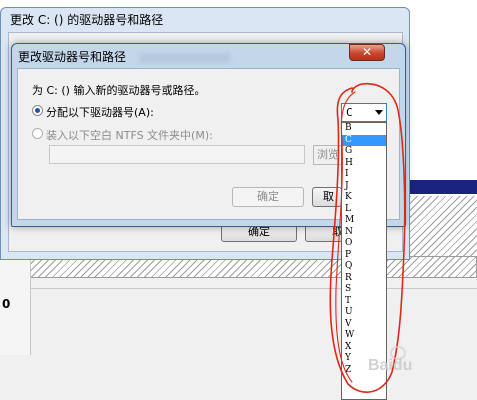 This screenshot has width=477, height=400. What do you see at coordinates (364, 313) in the screenshot?
I see `drive-letter-option-u: U` at bounding box center [364, 313].